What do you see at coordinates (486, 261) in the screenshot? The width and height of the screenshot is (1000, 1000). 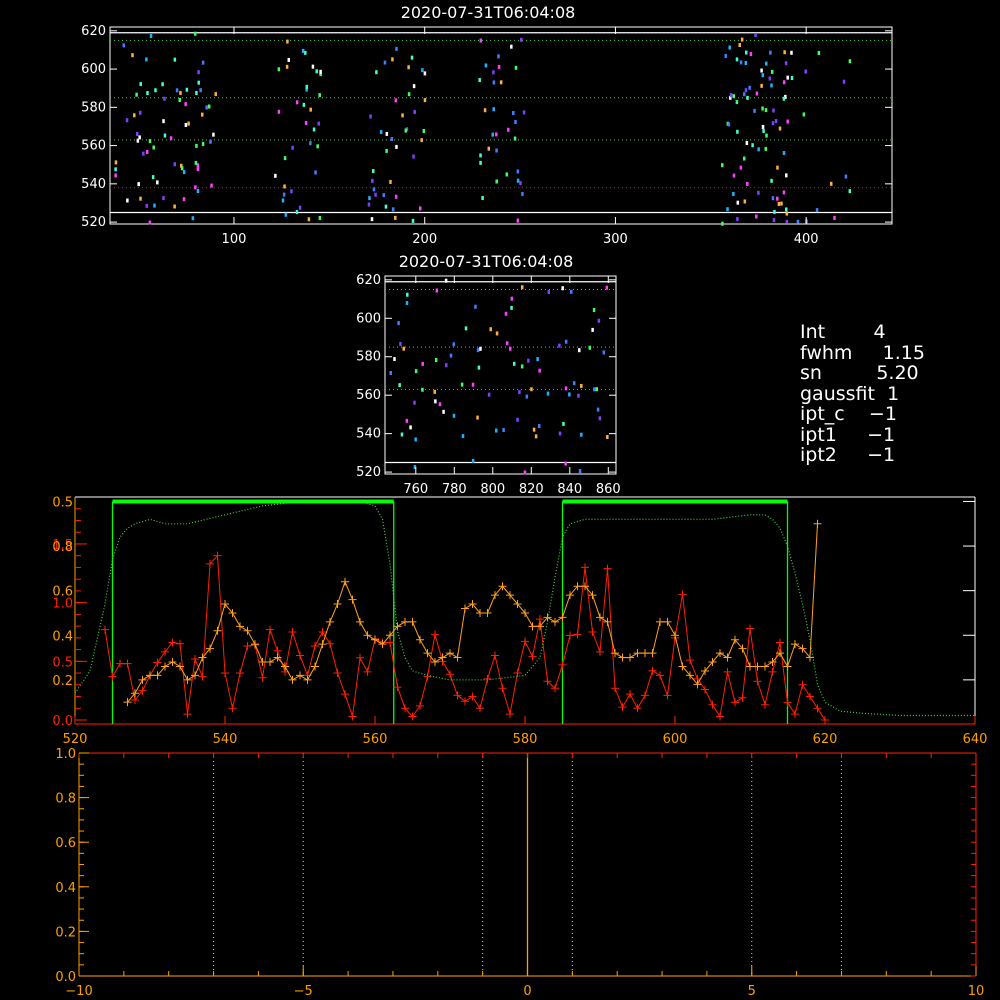 I see `mid-panel-title: 2020-07-31T06:04:08` at bounding box center [486, 261].